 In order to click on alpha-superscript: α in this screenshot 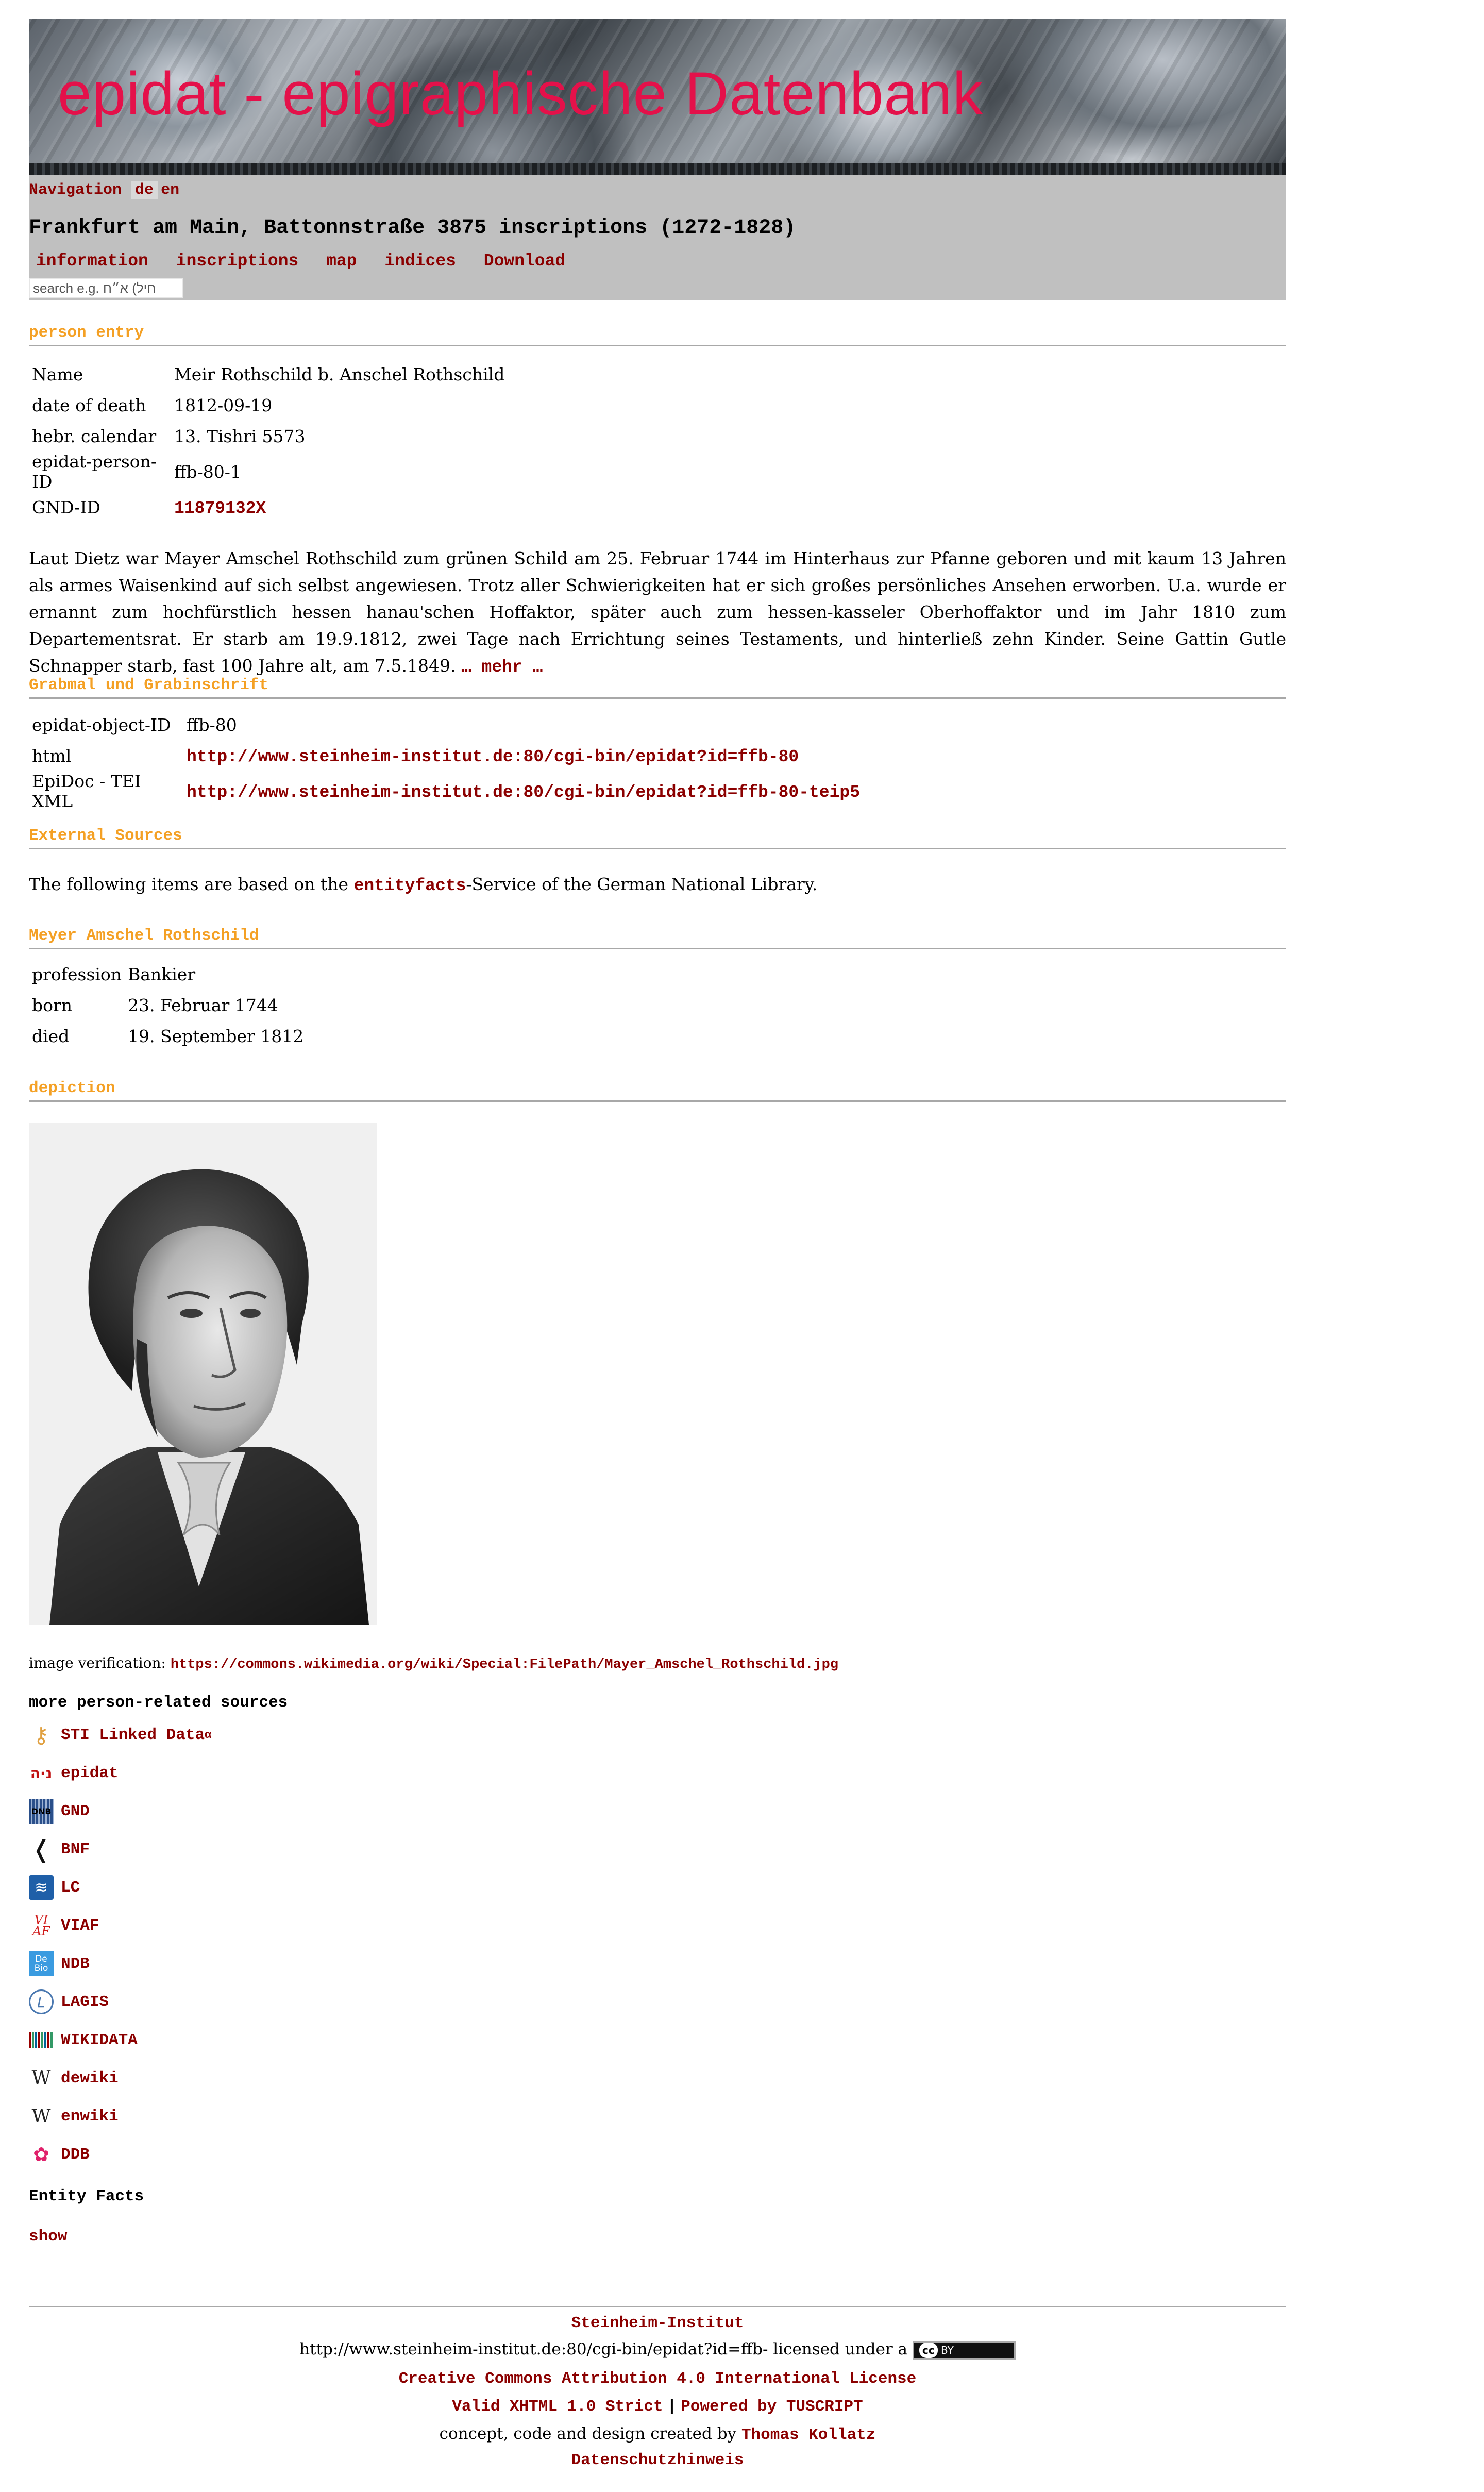, I will do `click(208, 1735)`.